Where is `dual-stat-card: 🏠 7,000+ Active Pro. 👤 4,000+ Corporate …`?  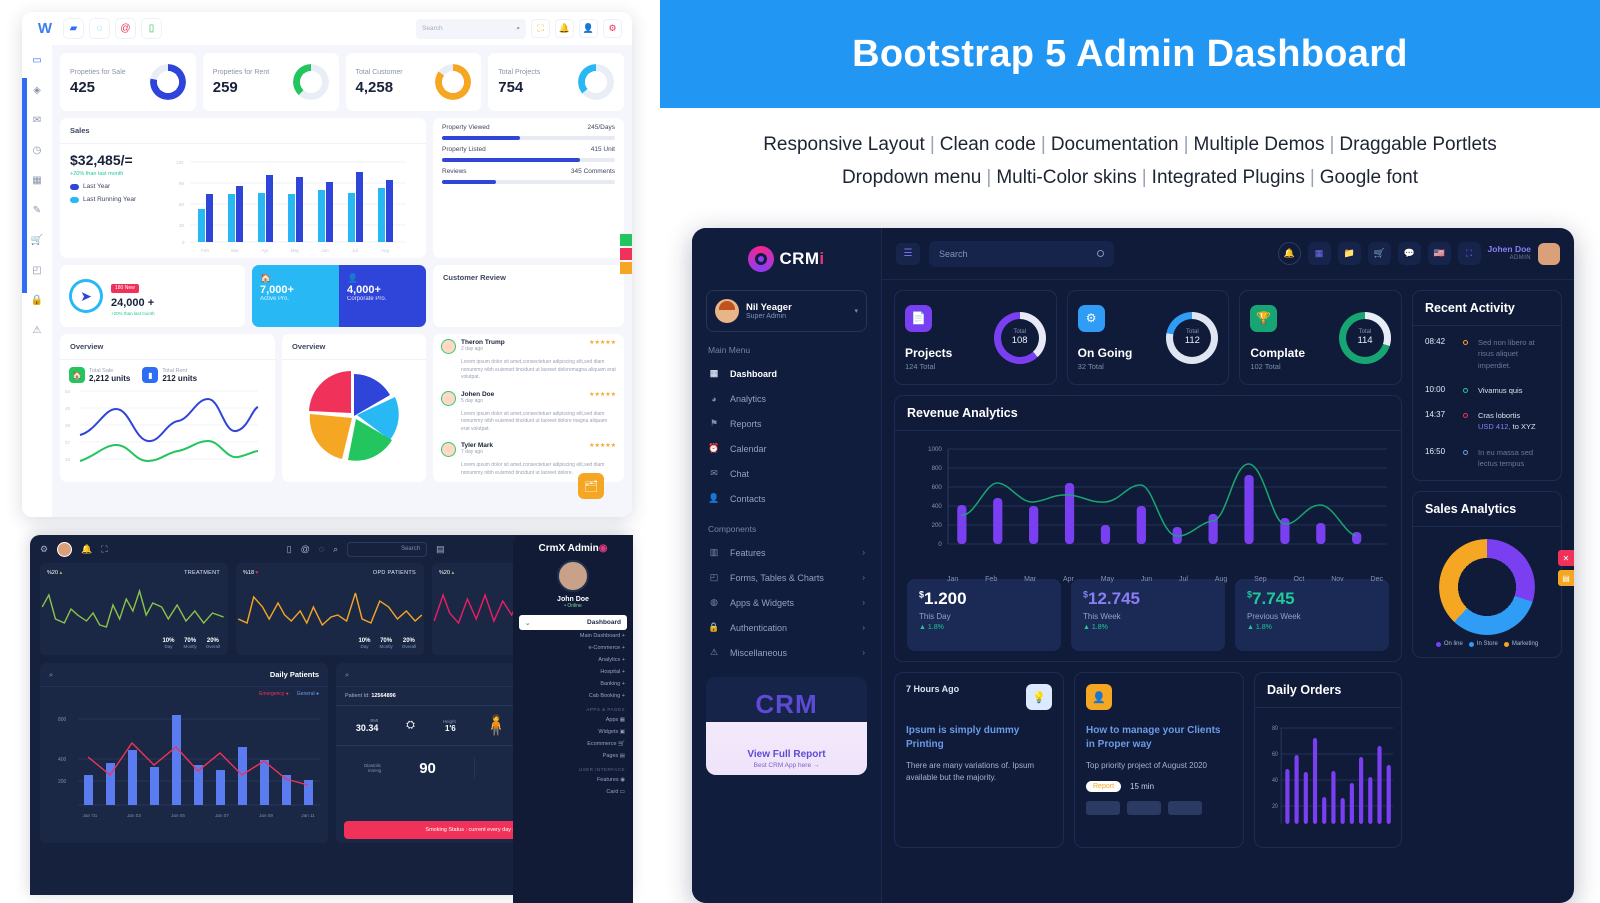
dual-stat-card: 🏠 7,000+ Active Pro. 👤 4,000+ Corporate … is located at coordinates (339, 296).